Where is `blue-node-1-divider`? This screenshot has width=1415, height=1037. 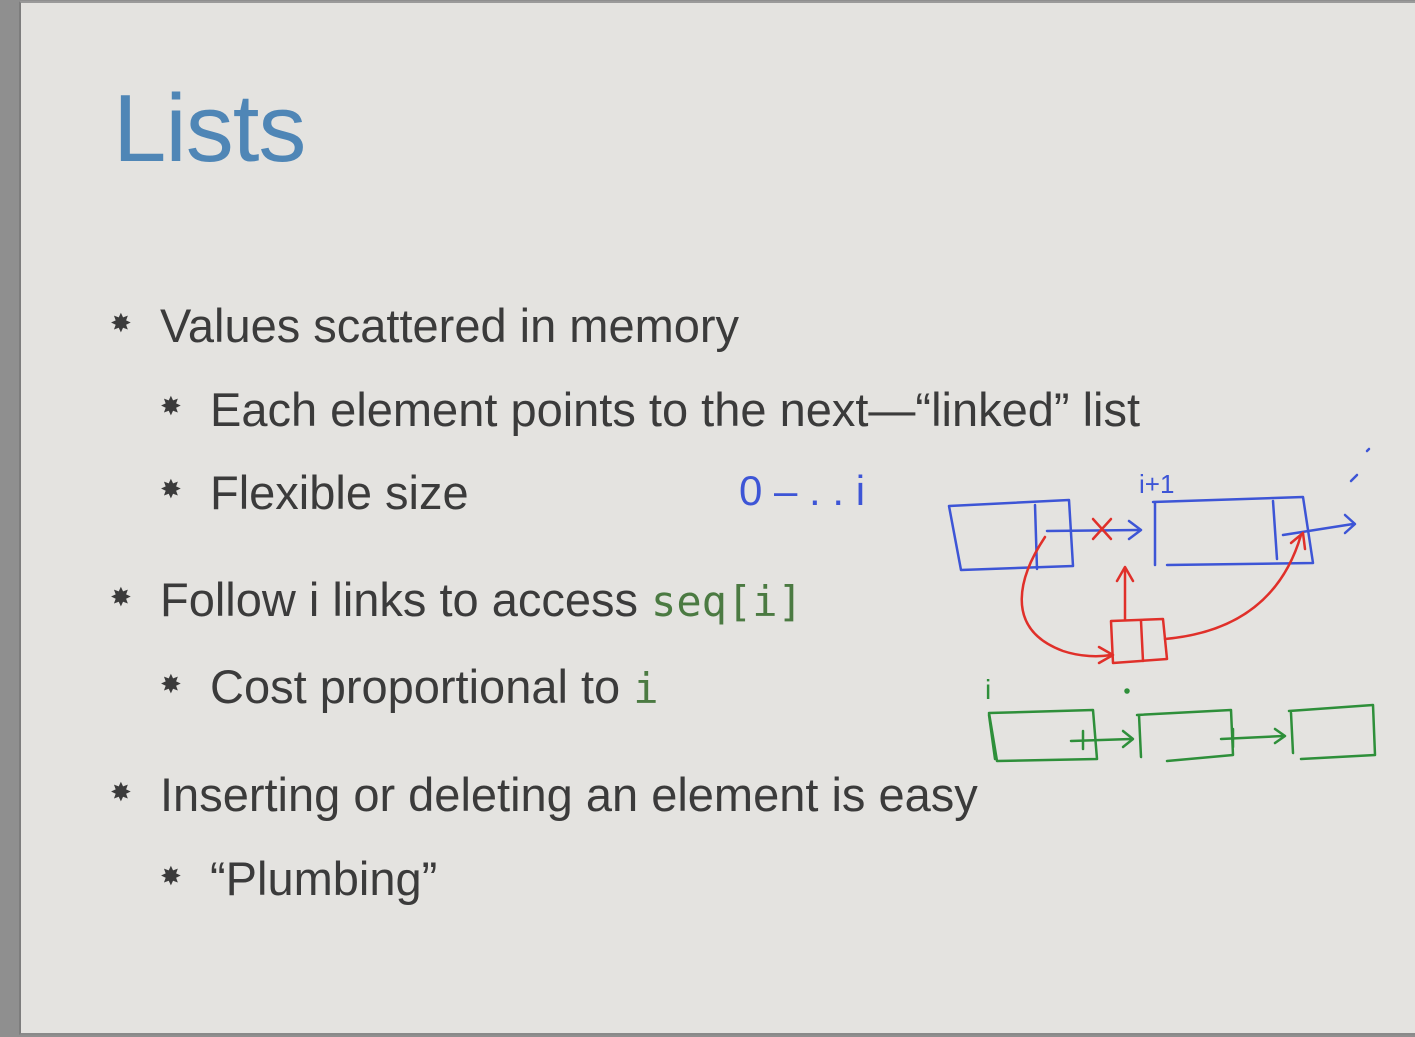 blue-node-1-divider is located at coordinates (1036, 537).